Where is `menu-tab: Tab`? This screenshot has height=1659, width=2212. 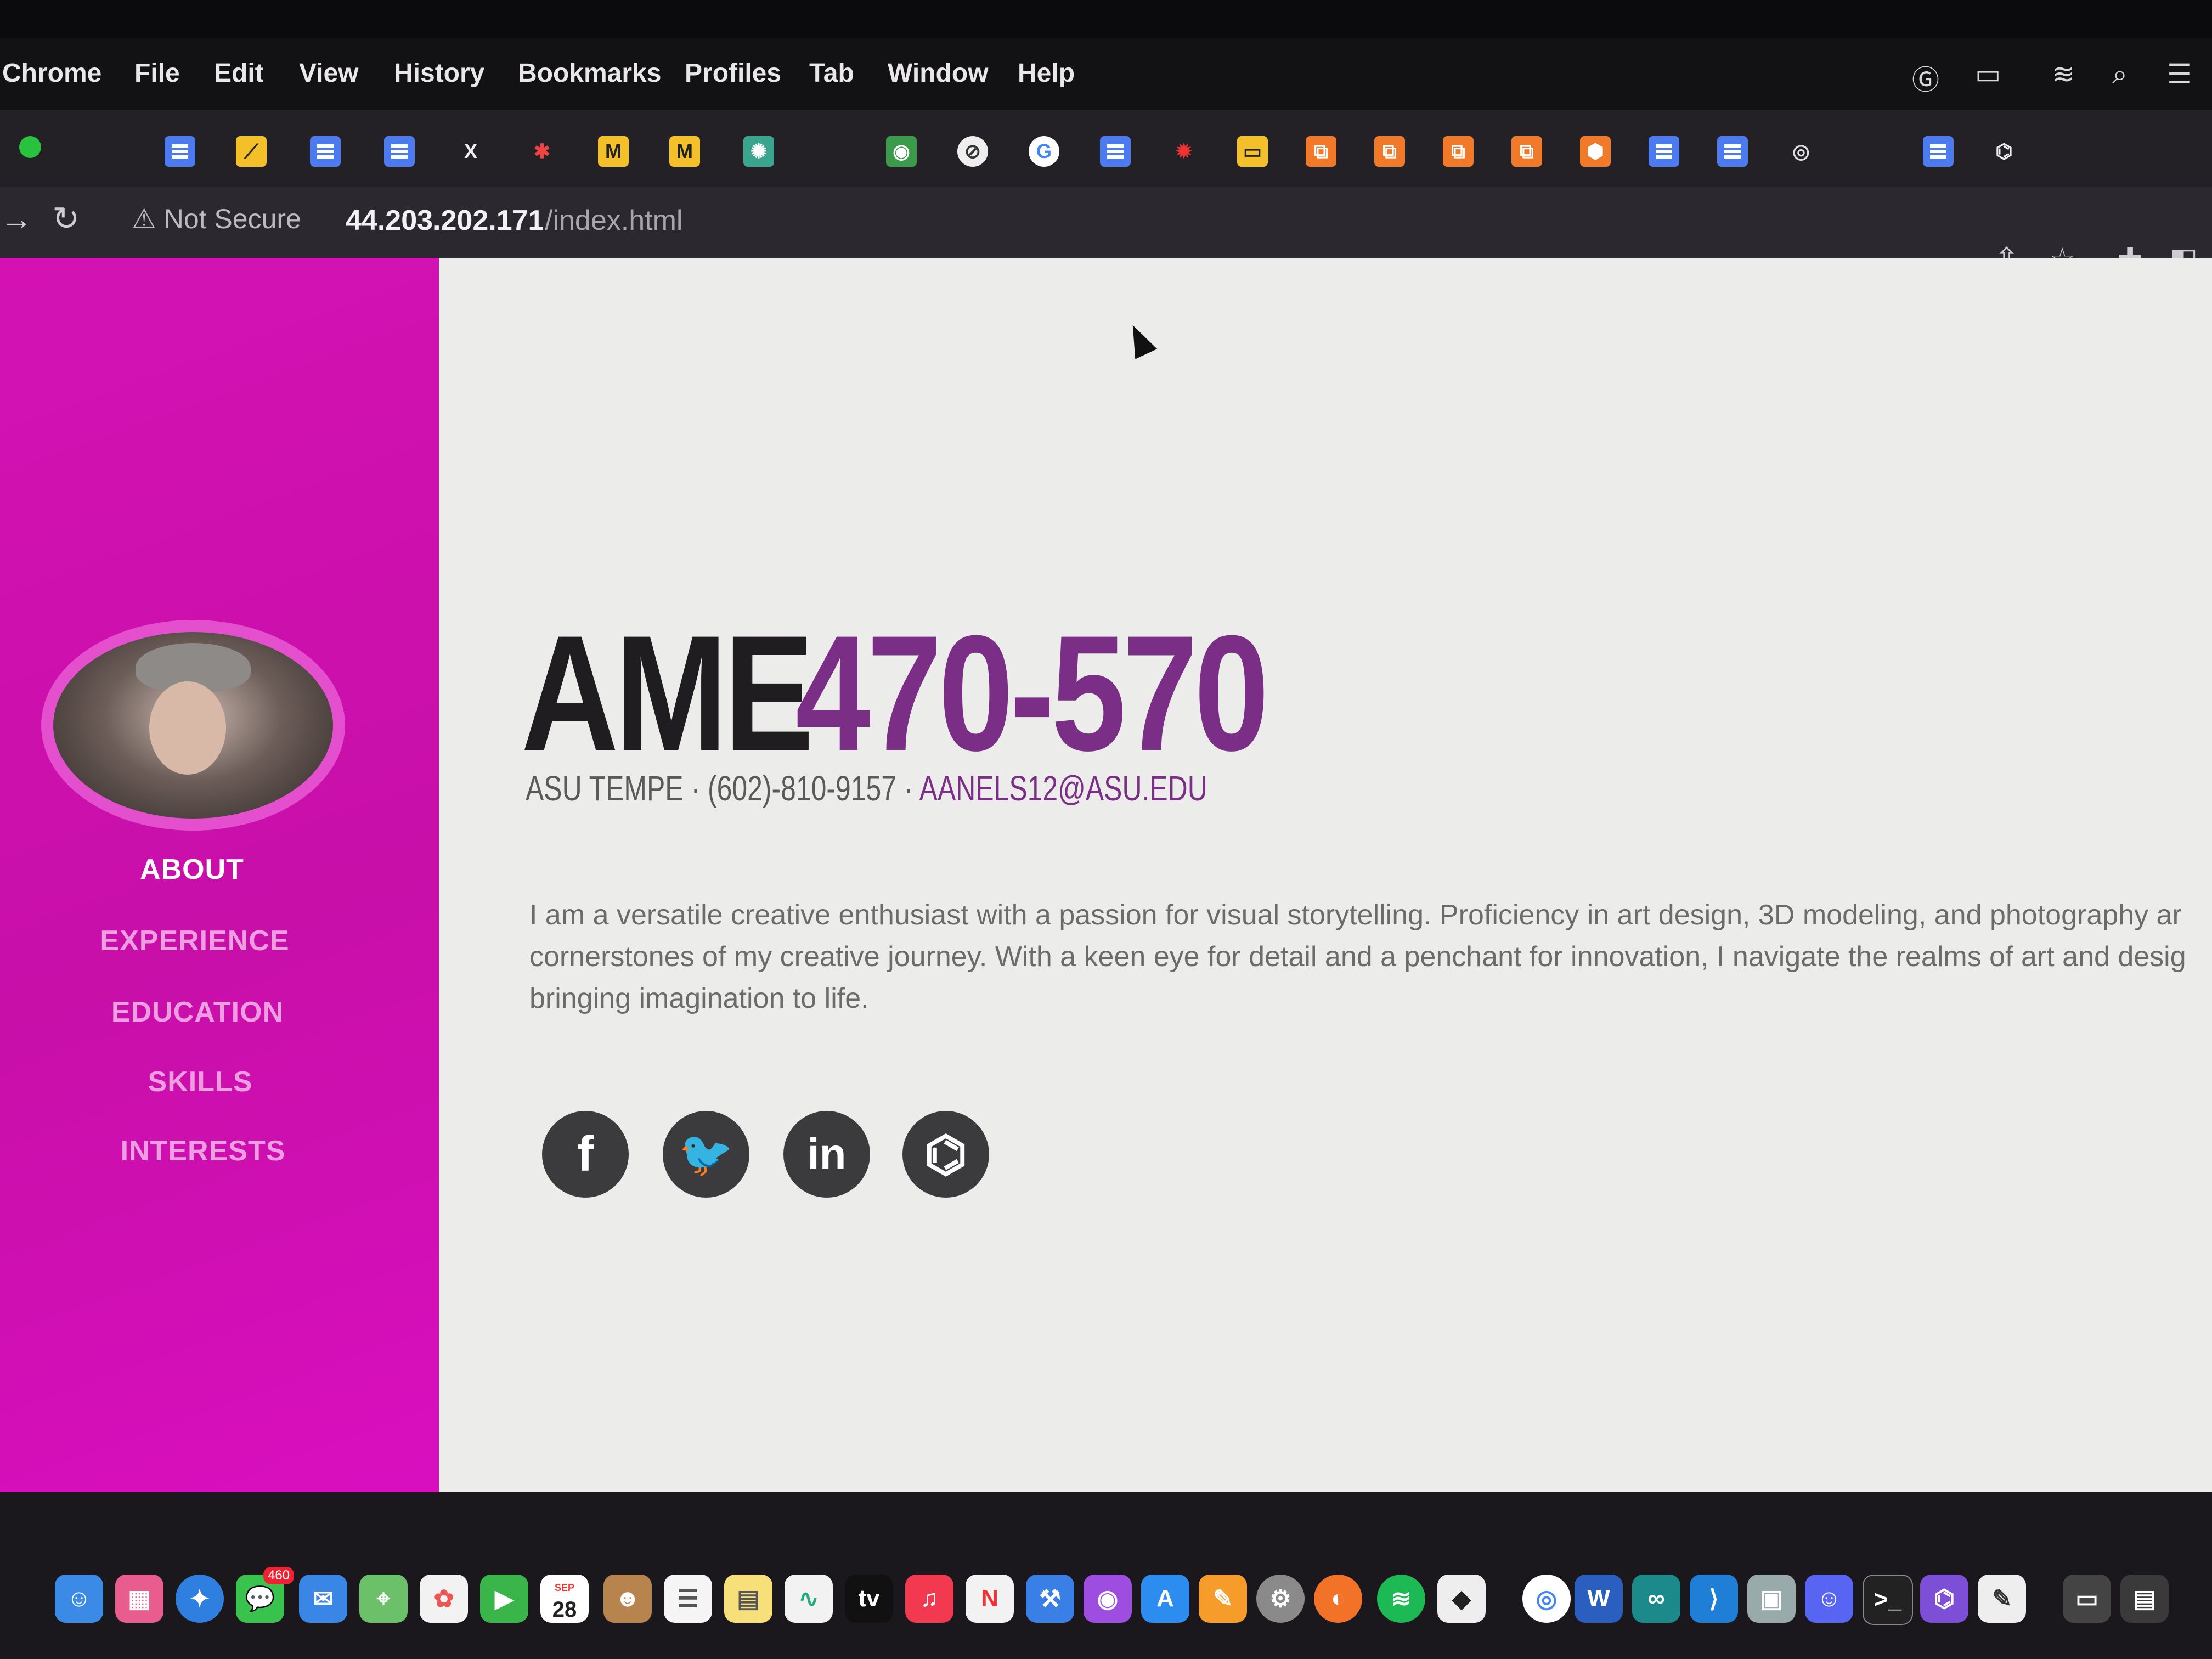
menu-tab: Tab is located at coordinates (831, 73).